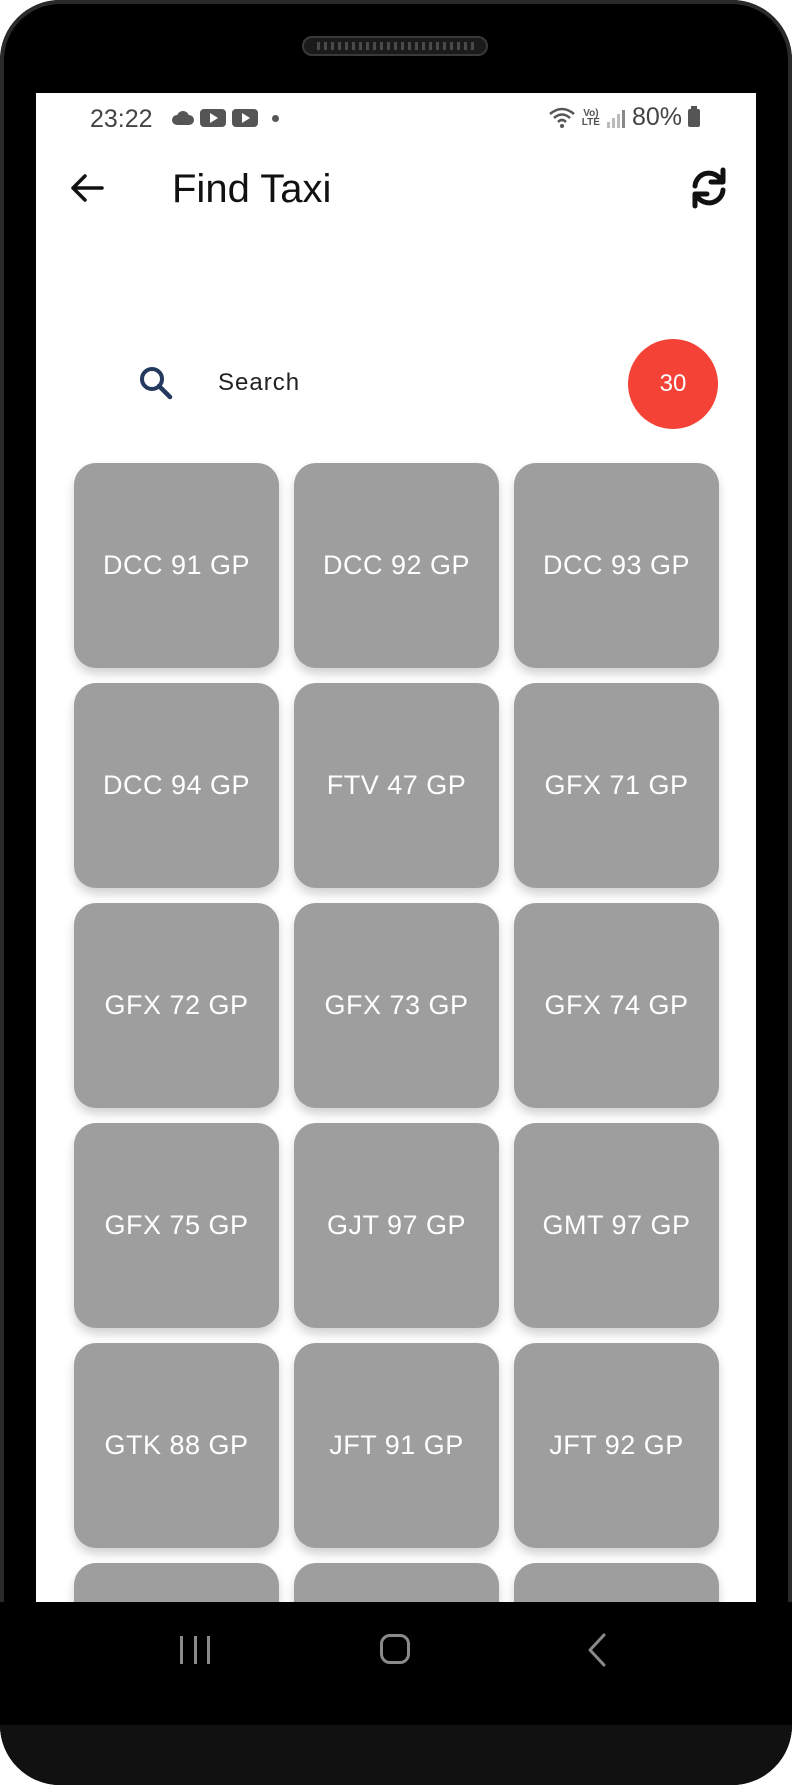  Describe the element at coordinates (396, 1005) in the screenshot. I see `taxi-tile: GFX 73 GP` at that location.